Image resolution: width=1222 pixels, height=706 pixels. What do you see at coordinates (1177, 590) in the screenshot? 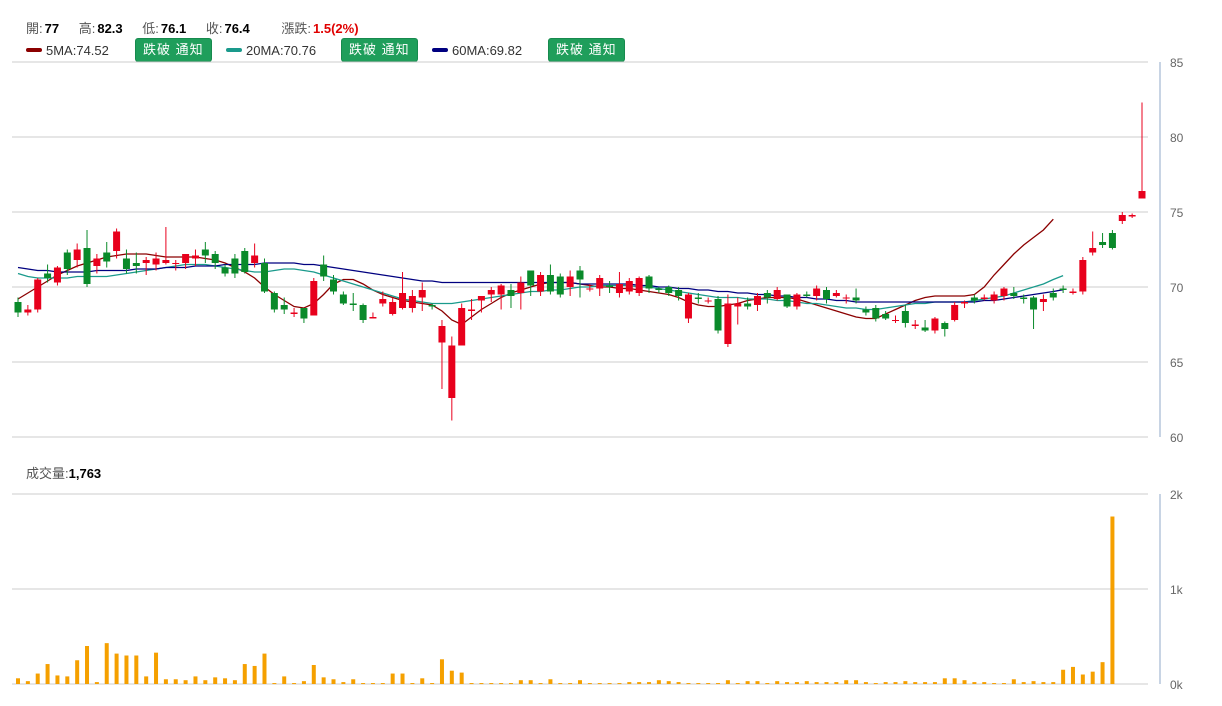
I see `volume-tick-label: 1k` at bounding box center [1177, 590].